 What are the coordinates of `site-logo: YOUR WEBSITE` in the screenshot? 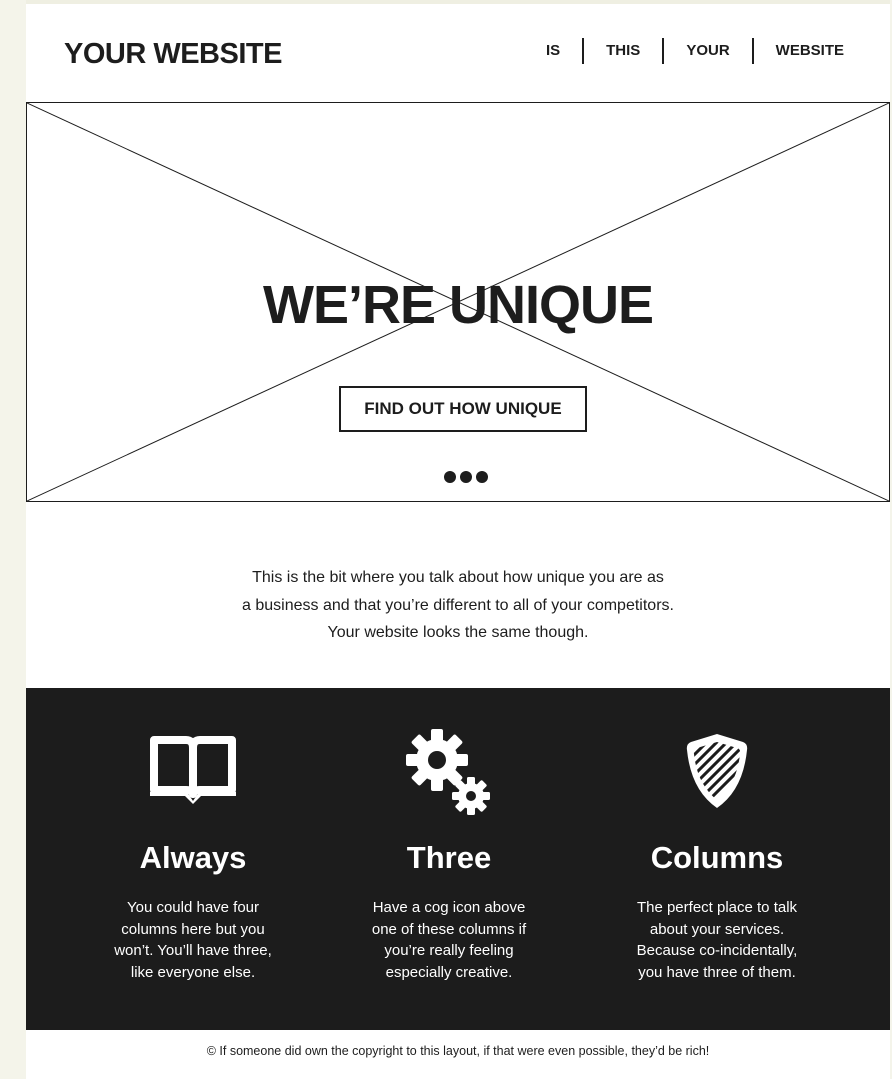 It's located at (173, 54).